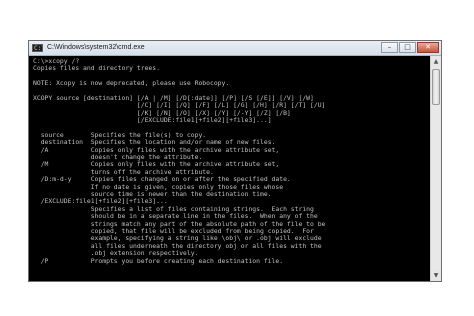 This screenshot has height=316, width=474. What do you see at coordinates (96, 47) in the screenshot?
I see `window-title: C:\Windows\system32\cmd.exe` at bounding box center [96, 47].